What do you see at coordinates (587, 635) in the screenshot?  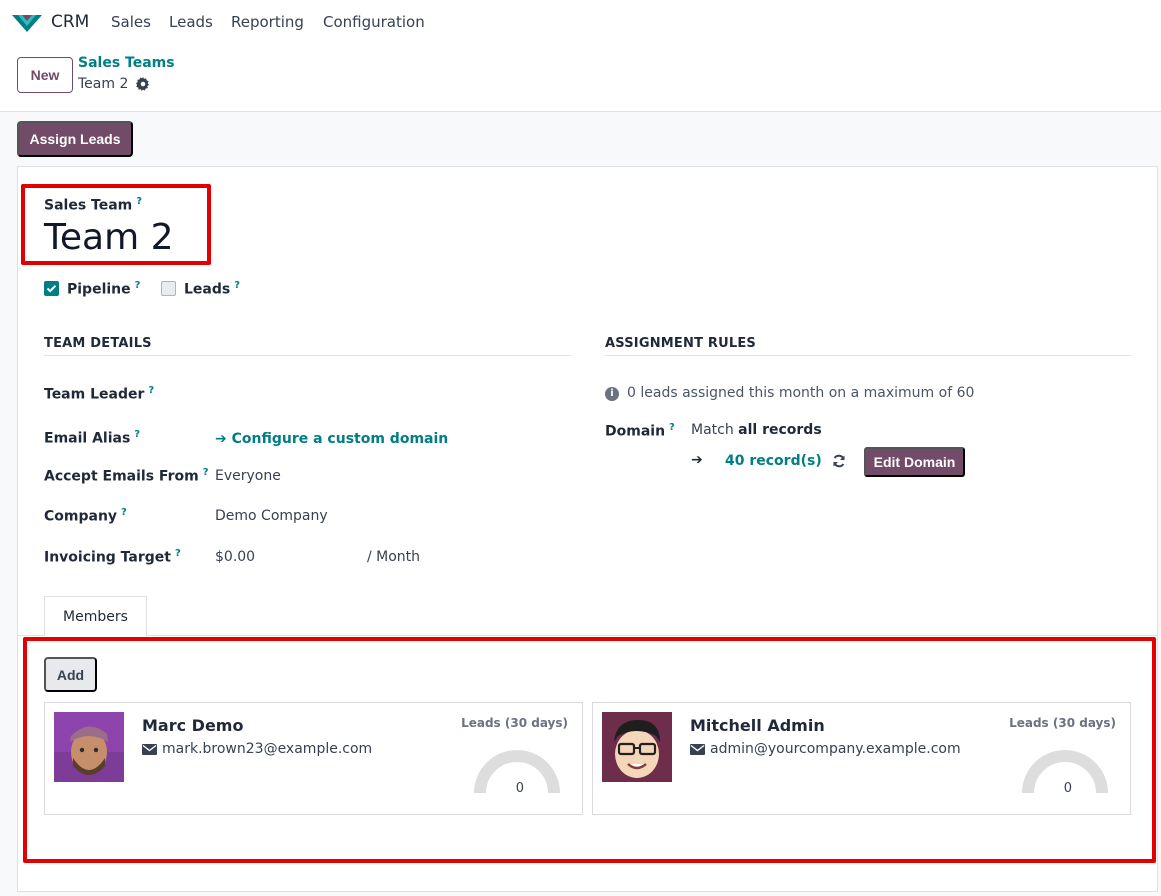 I see `tab-divider` at bounding box center [587, 635].